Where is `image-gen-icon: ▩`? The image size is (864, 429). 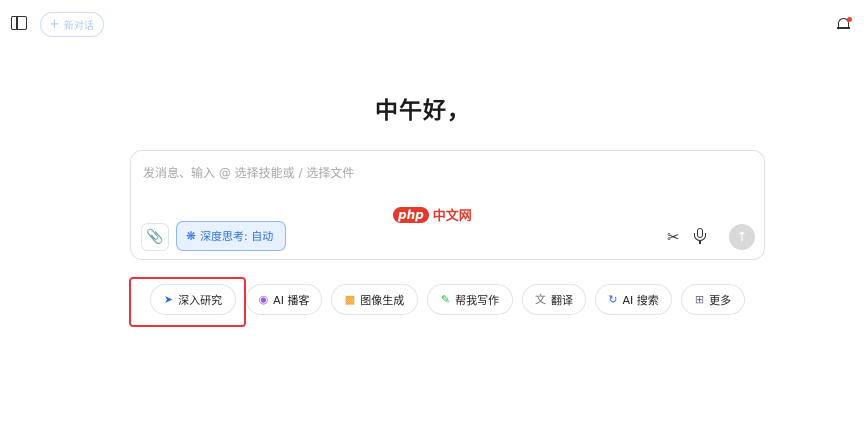
image-gen-icon: ▩ is located at coordinates (350, 299).